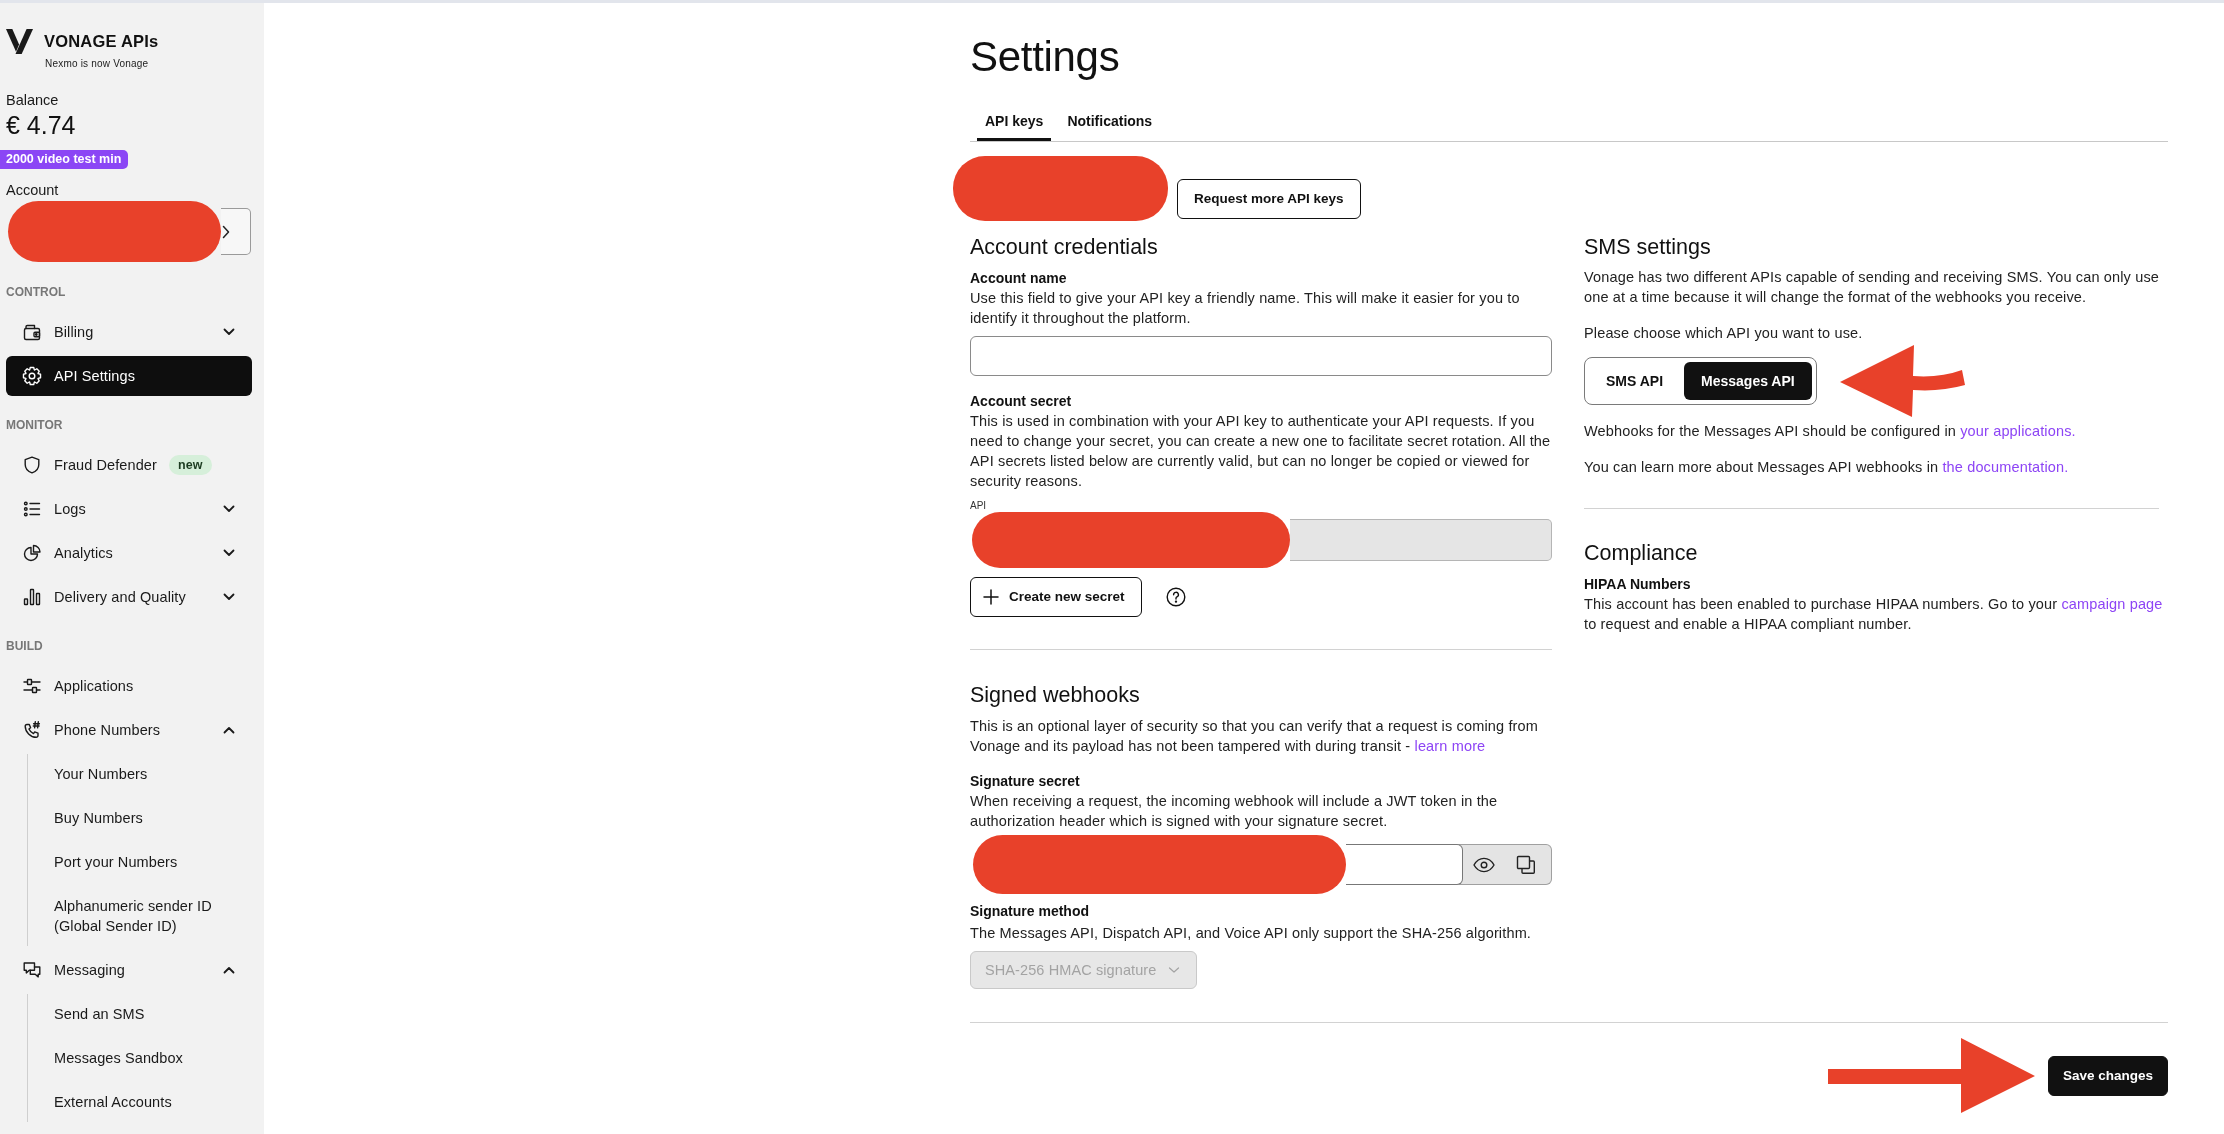 This screenshot has width=2224, height=1134. I want to click on inline-link: the documentation., so click(2005, 467).